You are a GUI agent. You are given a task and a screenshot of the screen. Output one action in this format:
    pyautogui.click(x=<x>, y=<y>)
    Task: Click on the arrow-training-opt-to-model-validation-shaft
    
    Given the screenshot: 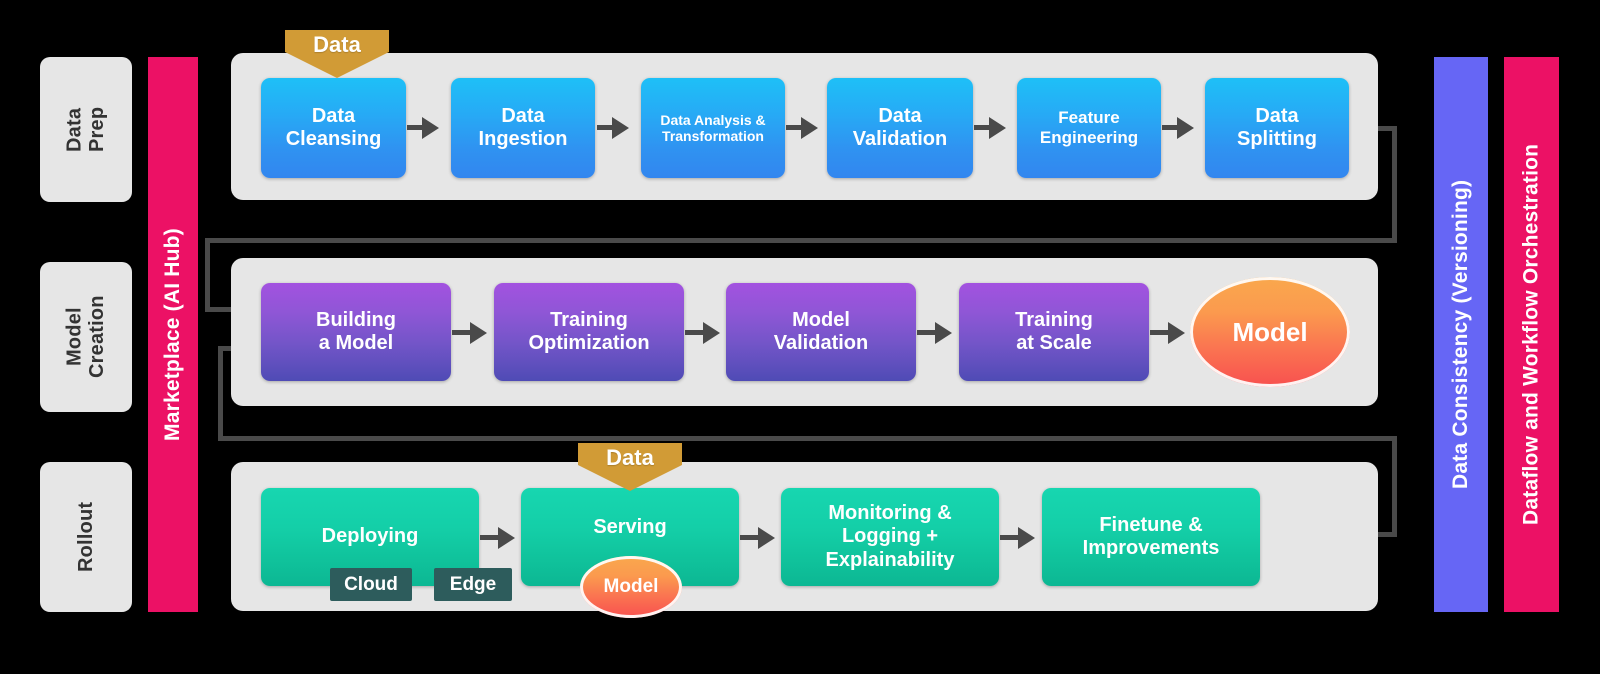 What is the action you would take?
    pyautogui.click(x=696, y=332)
    